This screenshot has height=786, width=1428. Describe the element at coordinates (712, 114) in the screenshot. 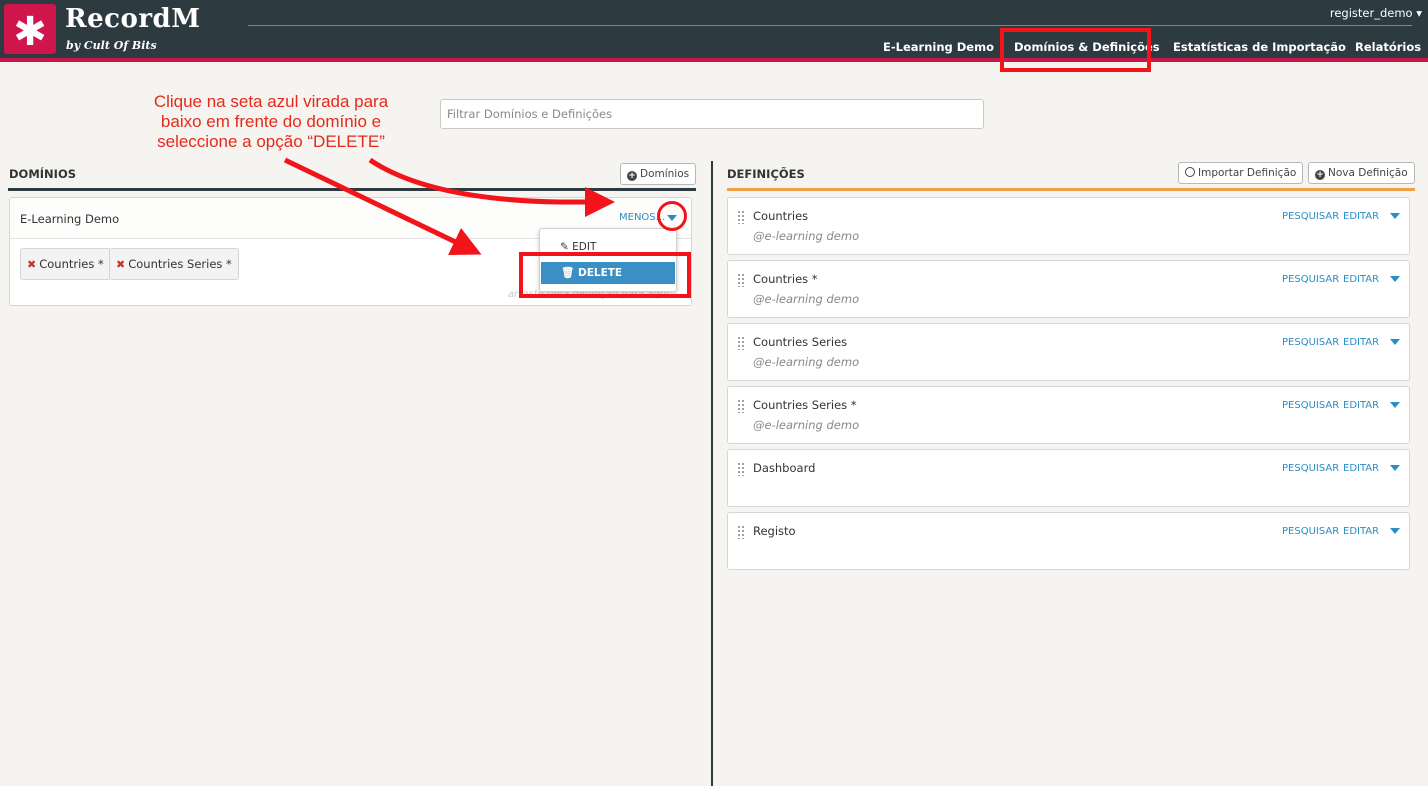

I see `filter-input` at that location.